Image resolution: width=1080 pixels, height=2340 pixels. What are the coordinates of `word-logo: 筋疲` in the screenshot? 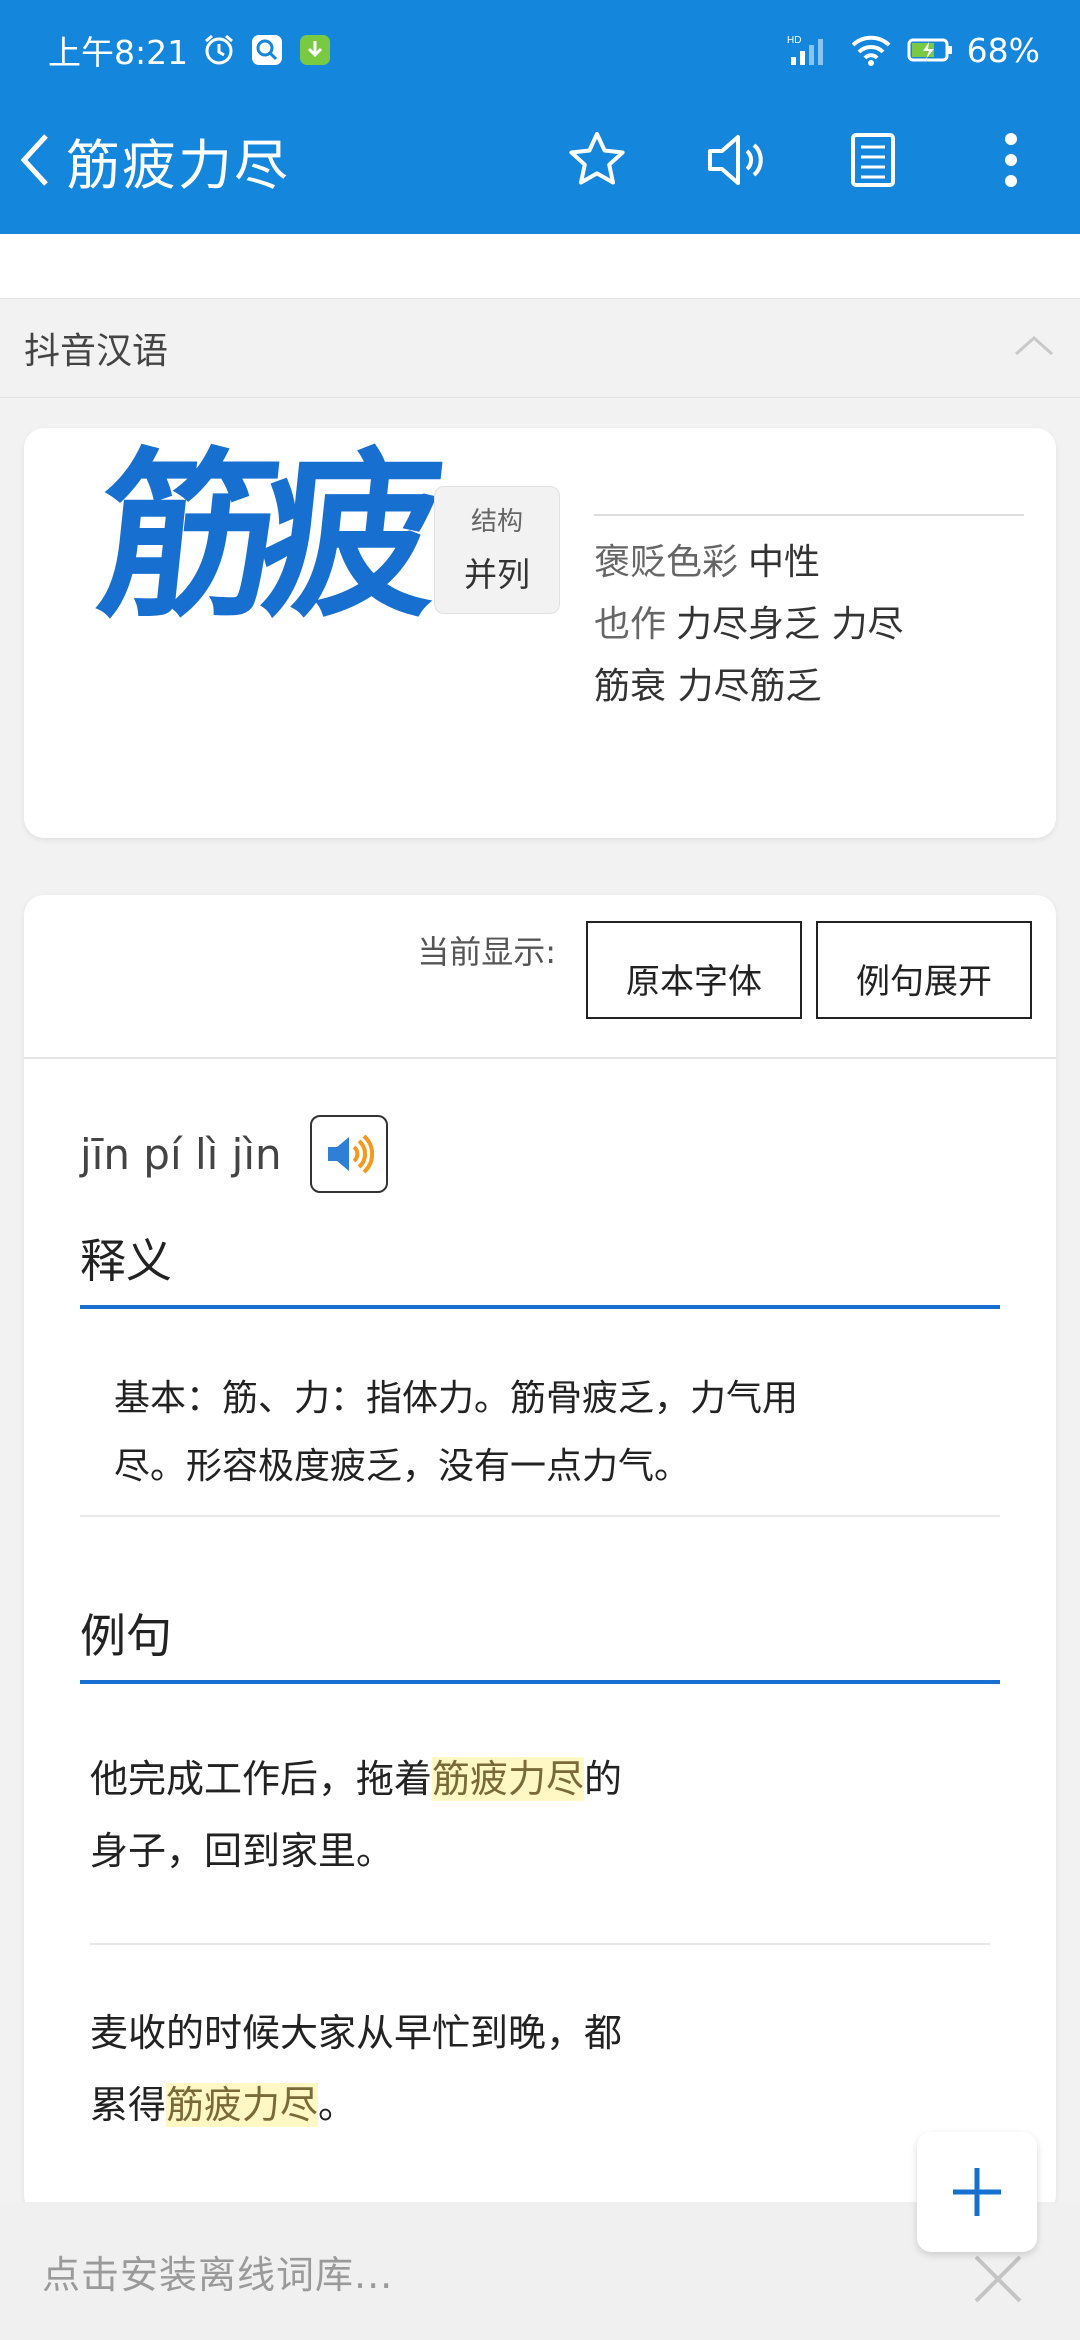 It's located at (261, 537).